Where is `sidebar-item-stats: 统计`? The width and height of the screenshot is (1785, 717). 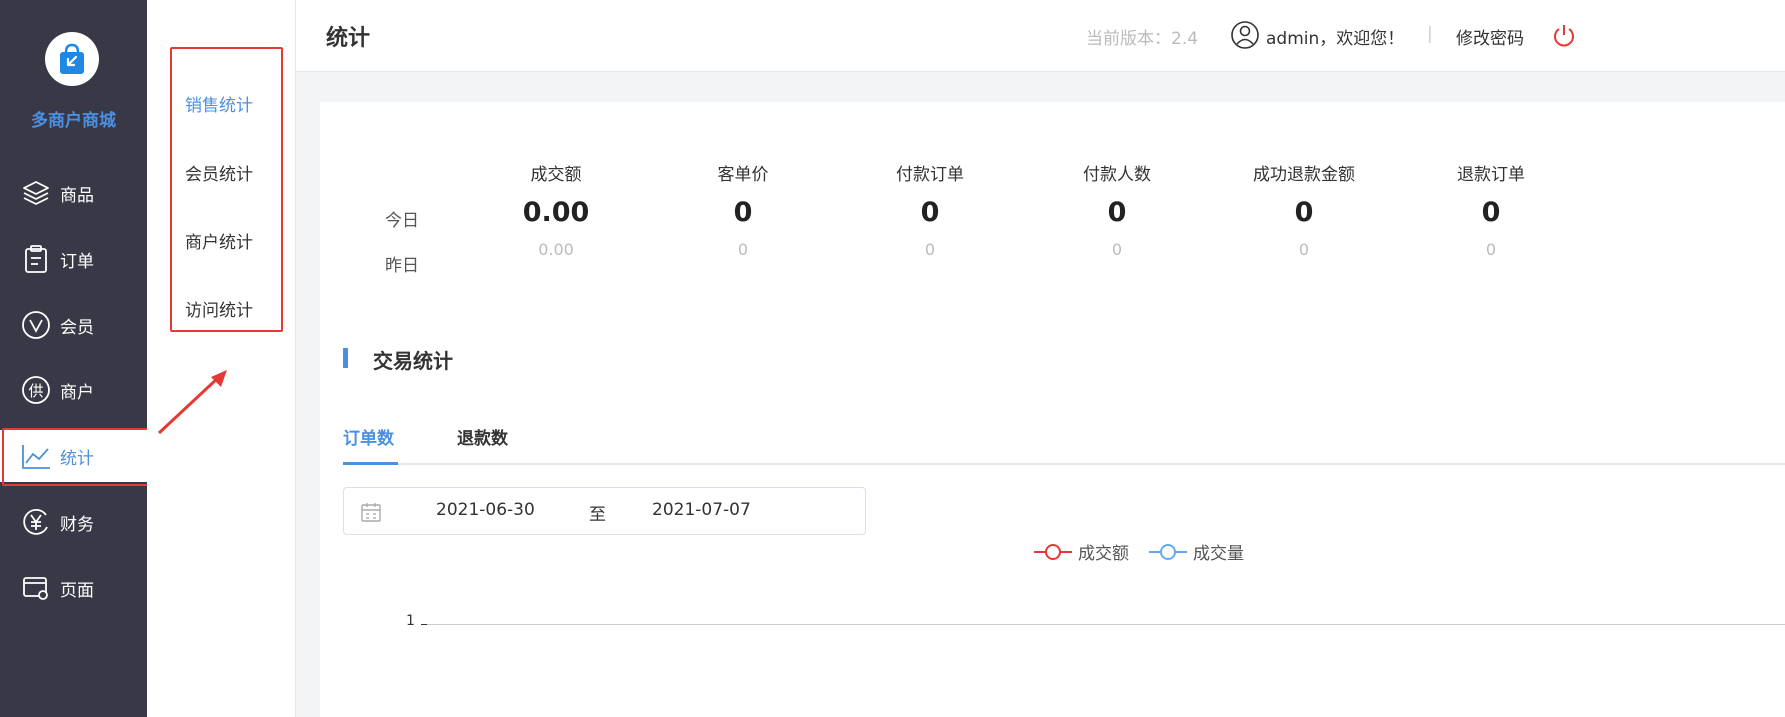
sidebar-item-stats: 统计 is located at coordinates (75, 457).